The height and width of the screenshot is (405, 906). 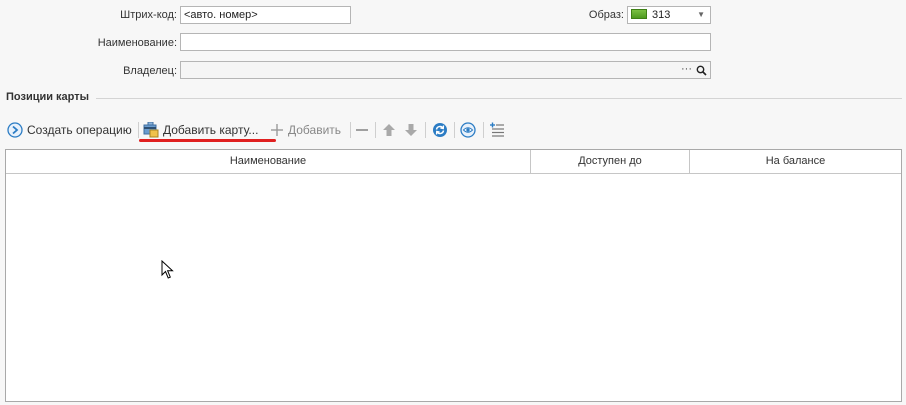 I want to click on arrow-down-icon, so click(x=411, y=130).